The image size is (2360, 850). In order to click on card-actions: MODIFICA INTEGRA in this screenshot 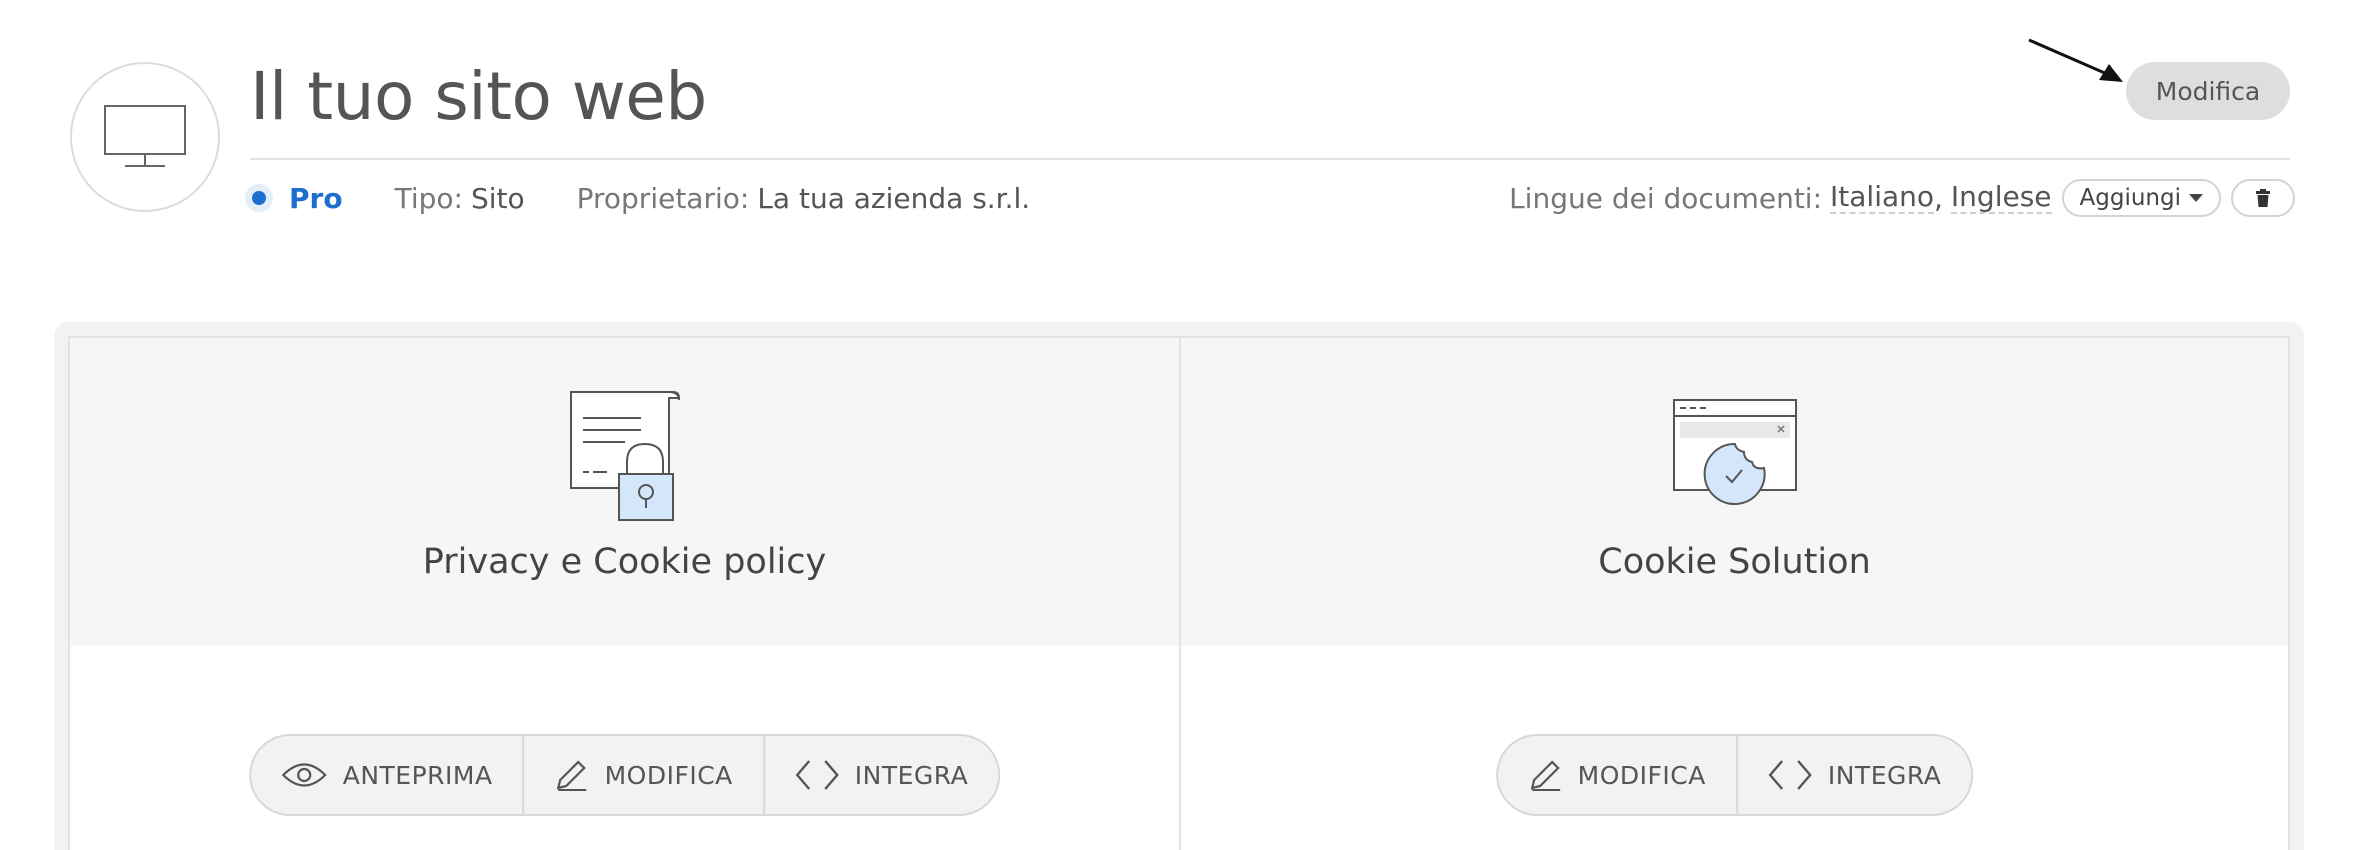, I will do `click(1734, 775)`.